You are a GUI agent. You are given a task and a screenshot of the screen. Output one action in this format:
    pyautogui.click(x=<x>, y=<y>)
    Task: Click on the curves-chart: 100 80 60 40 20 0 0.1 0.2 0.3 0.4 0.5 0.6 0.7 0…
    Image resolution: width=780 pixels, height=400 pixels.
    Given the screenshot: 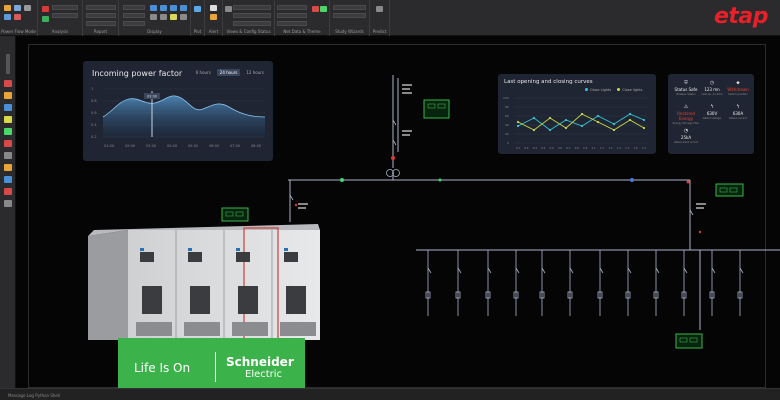 What is the action you would take?
    pyautogui.click(x=575, y=123)
    